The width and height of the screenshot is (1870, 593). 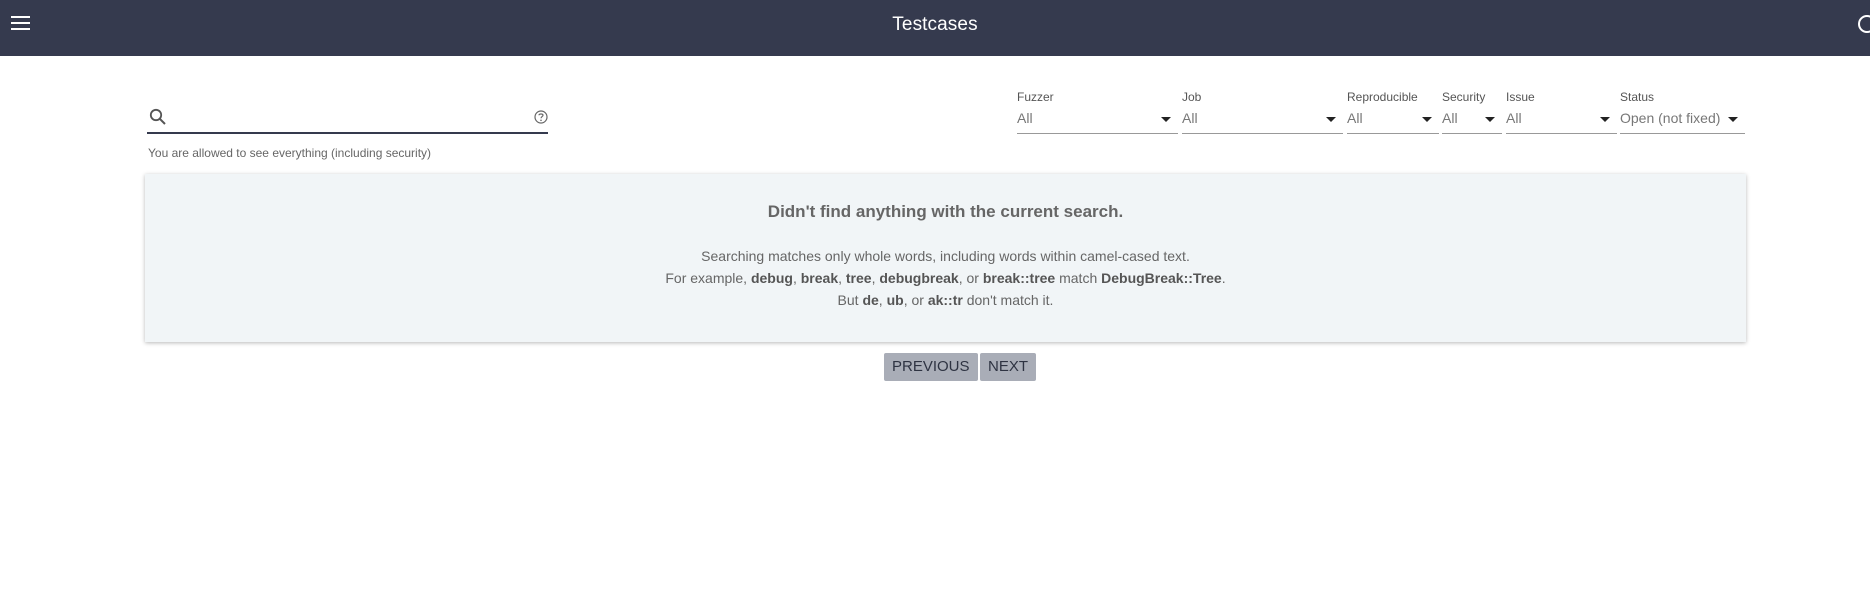 I want to click on top-app-bar: Testcases, so click(x=935, y=28).